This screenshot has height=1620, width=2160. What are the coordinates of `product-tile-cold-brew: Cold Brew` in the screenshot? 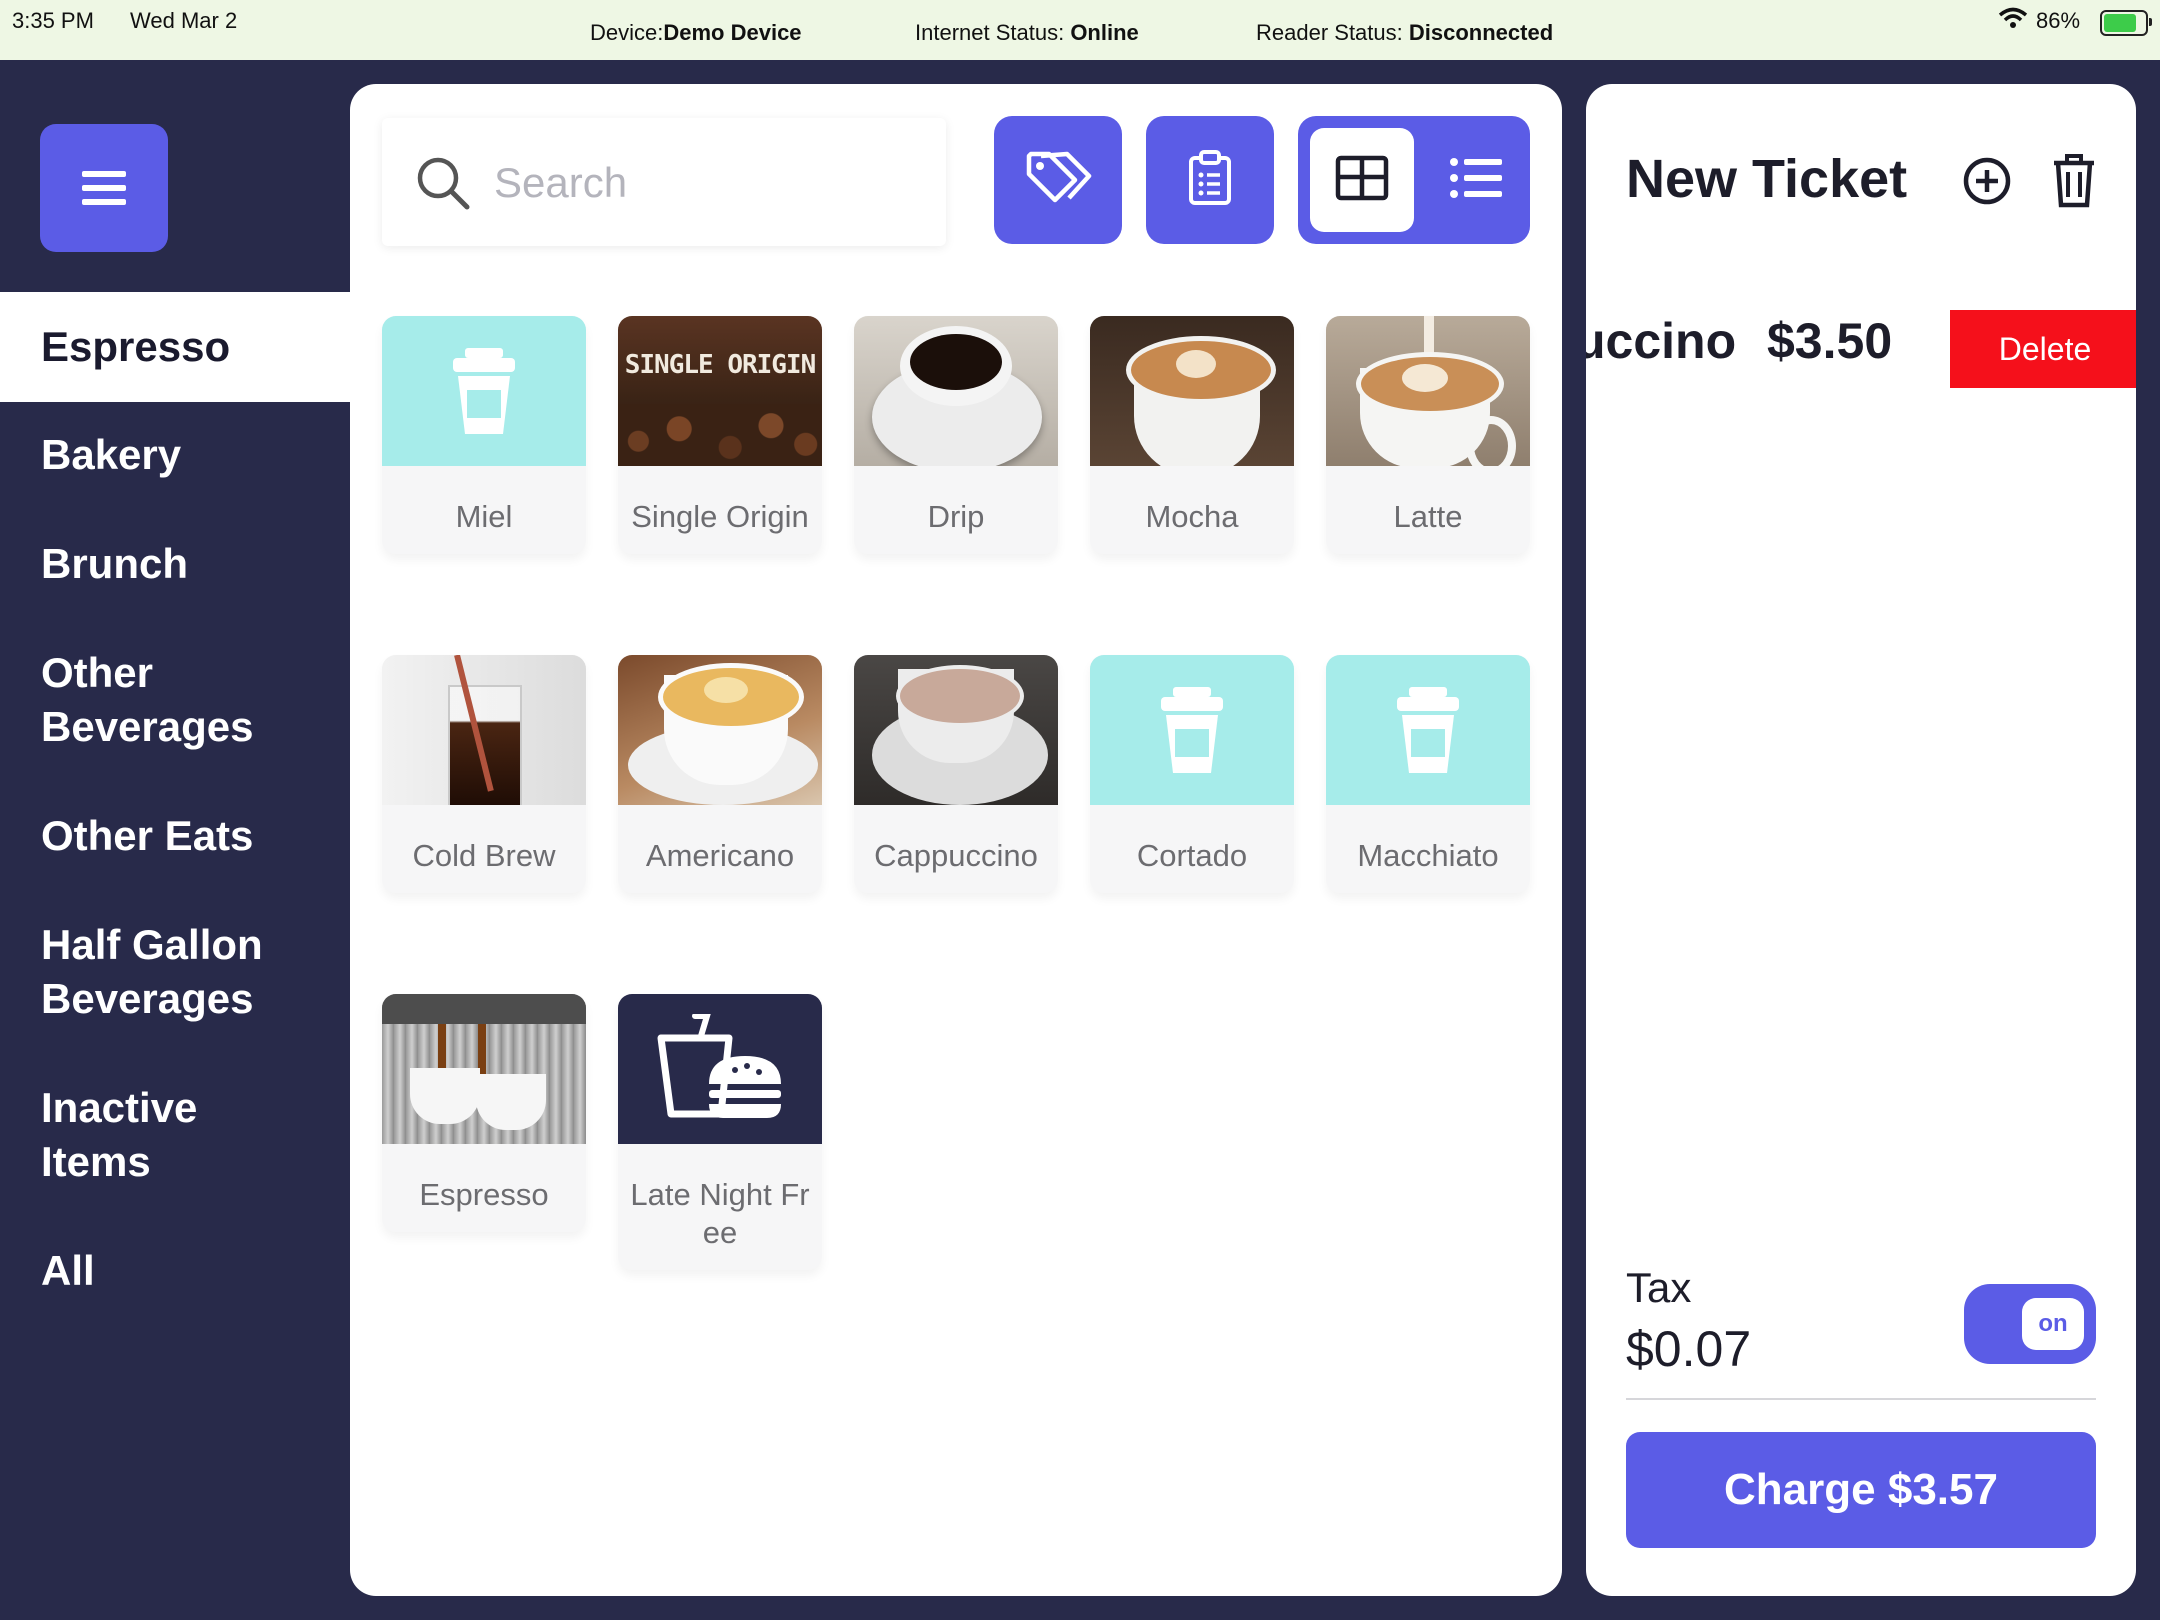 It's located at (484, 774).